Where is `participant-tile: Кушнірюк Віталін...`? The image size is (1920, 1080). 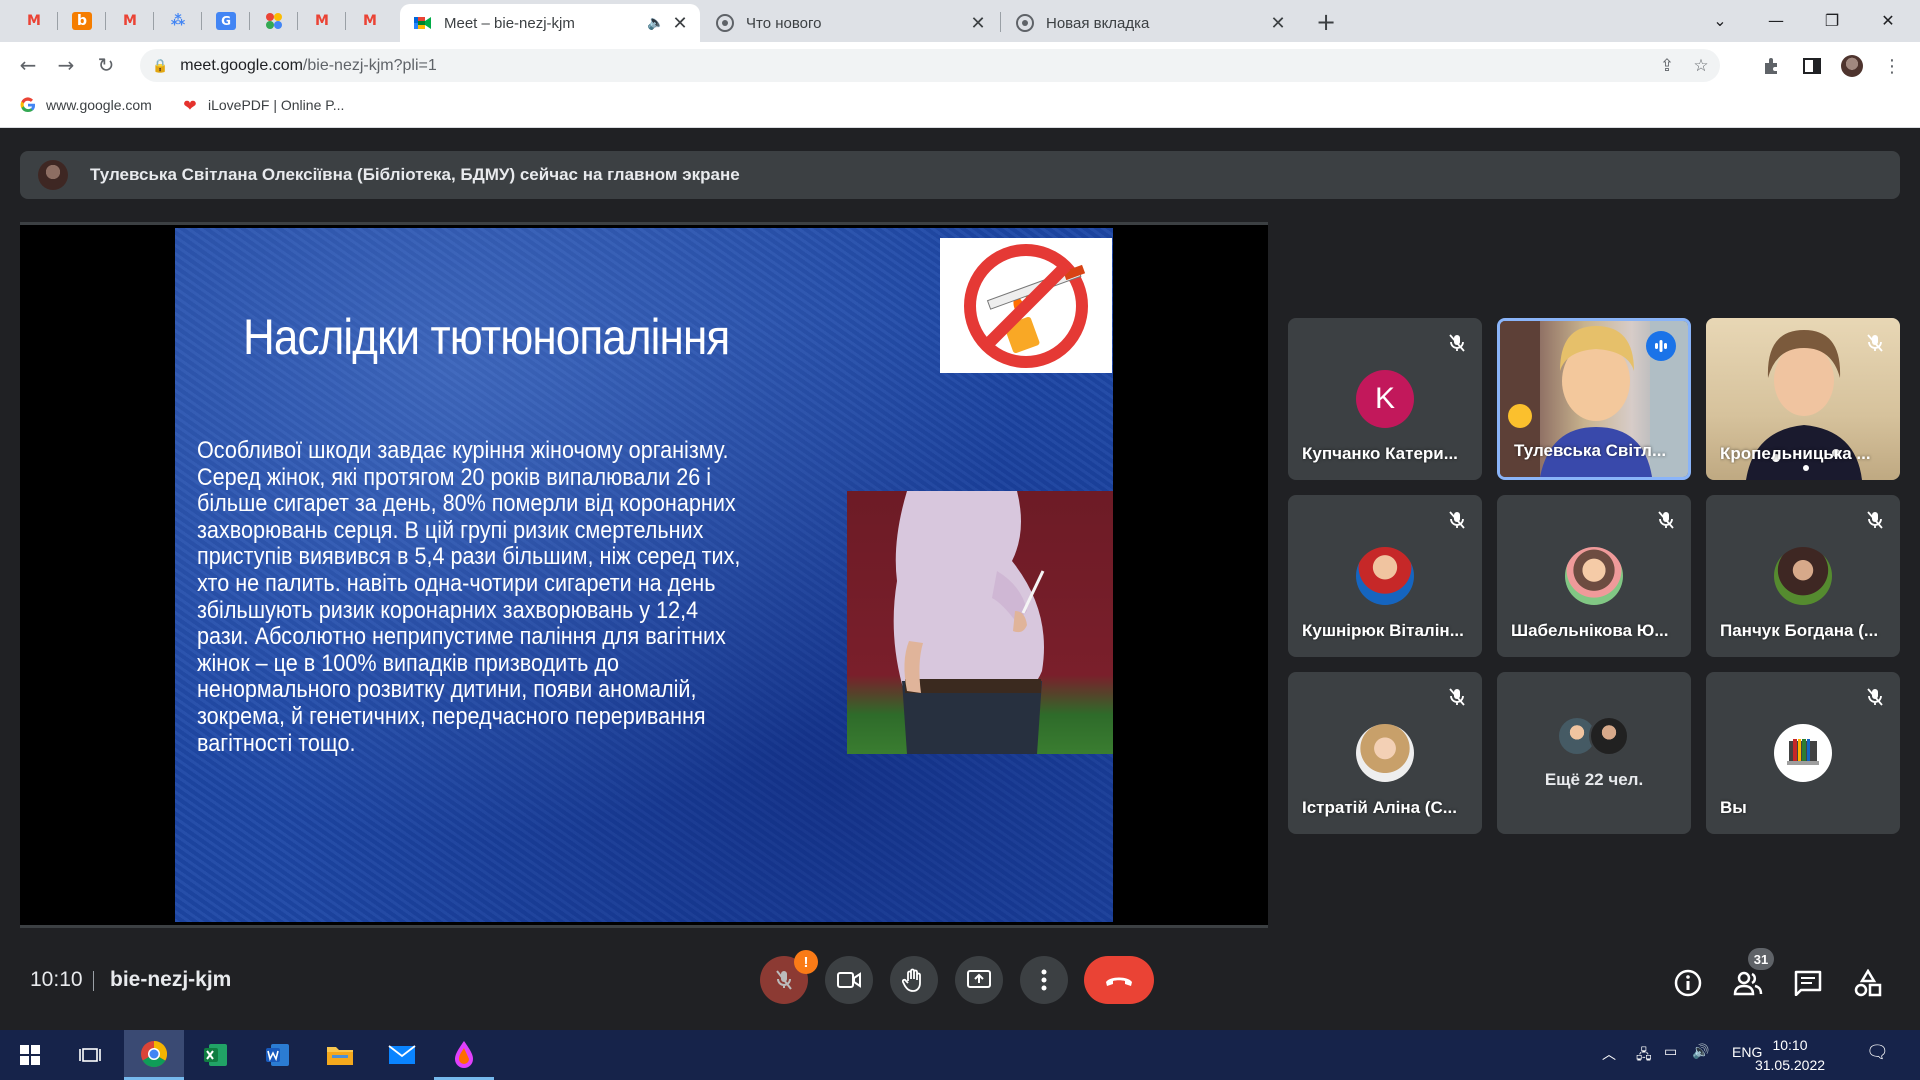
participant-tile: Кушнірюк Віталін... is located at coordinates (1385, 576).